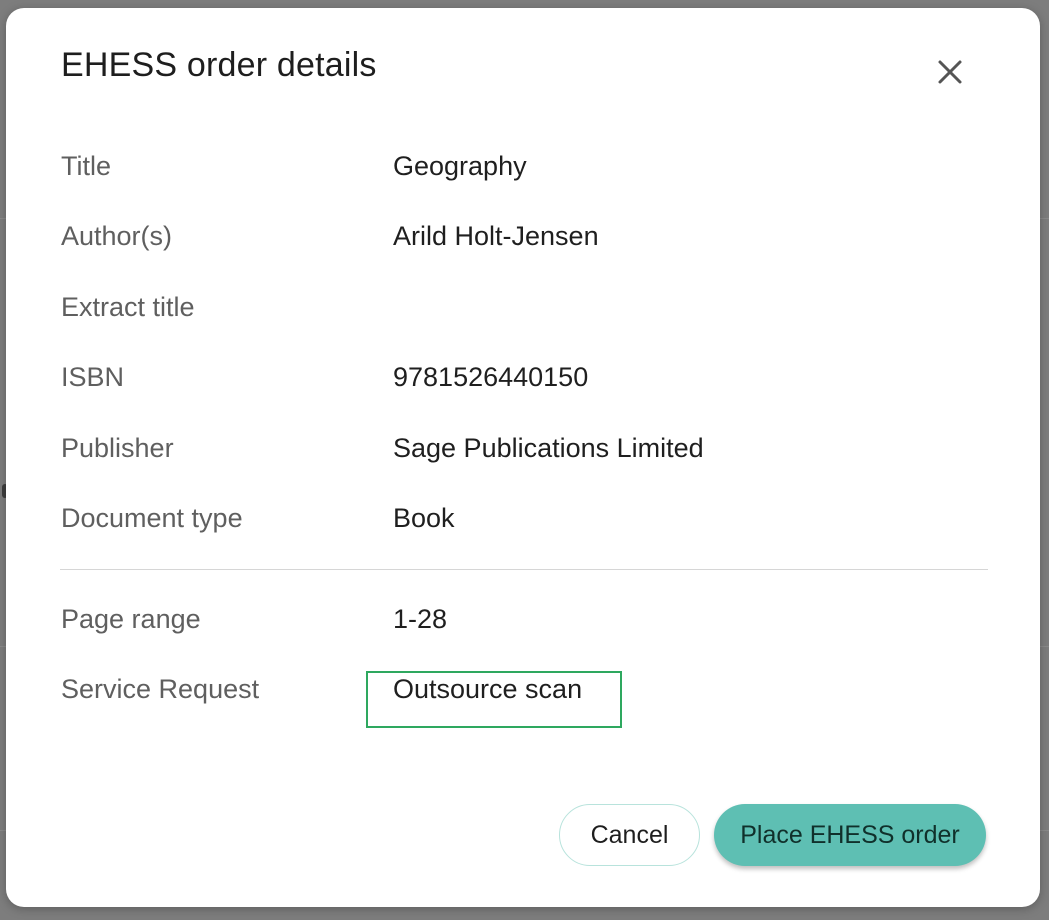  Describe the element at coordinates (629, 835) in the screenshot. I see `cancel-button: Cancel` at that location.